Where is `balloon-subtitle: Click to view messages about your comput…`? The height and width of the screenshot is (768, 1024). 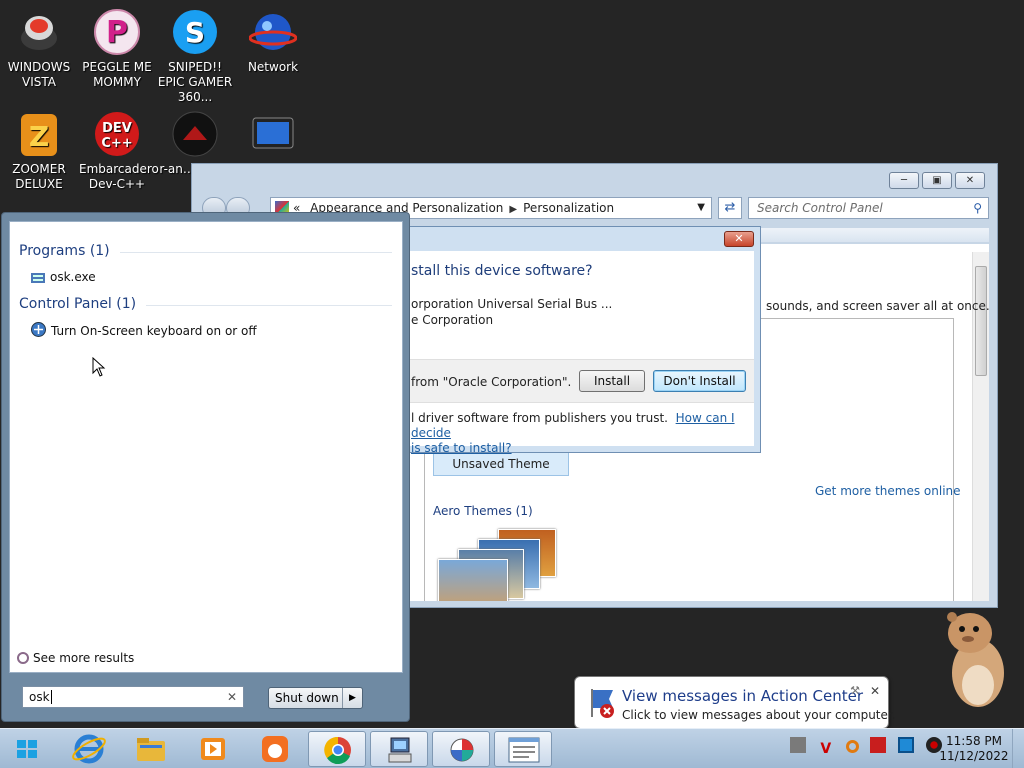 balloon-subtitle: Click to view messages about your comput… is located at coordinates (759, 715).